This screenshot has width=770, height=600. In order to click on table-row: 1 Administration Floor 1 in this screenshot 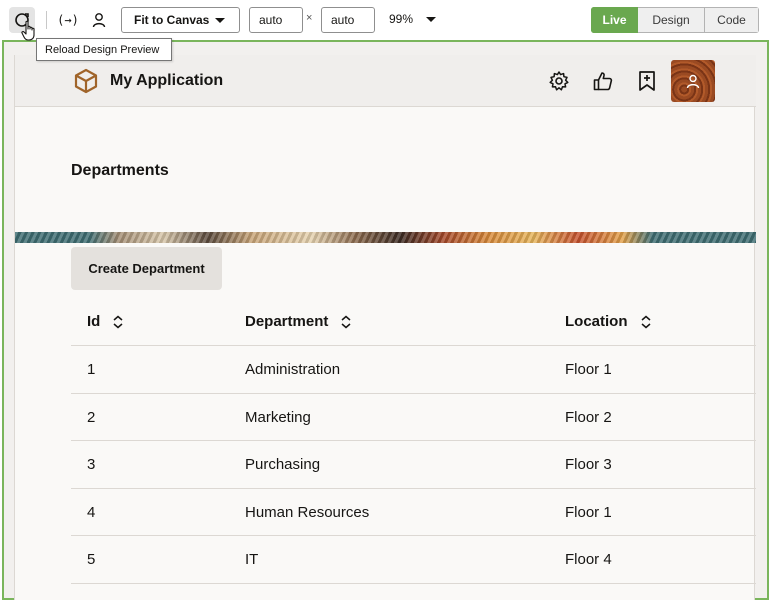, I will do `click(413, 370)`.